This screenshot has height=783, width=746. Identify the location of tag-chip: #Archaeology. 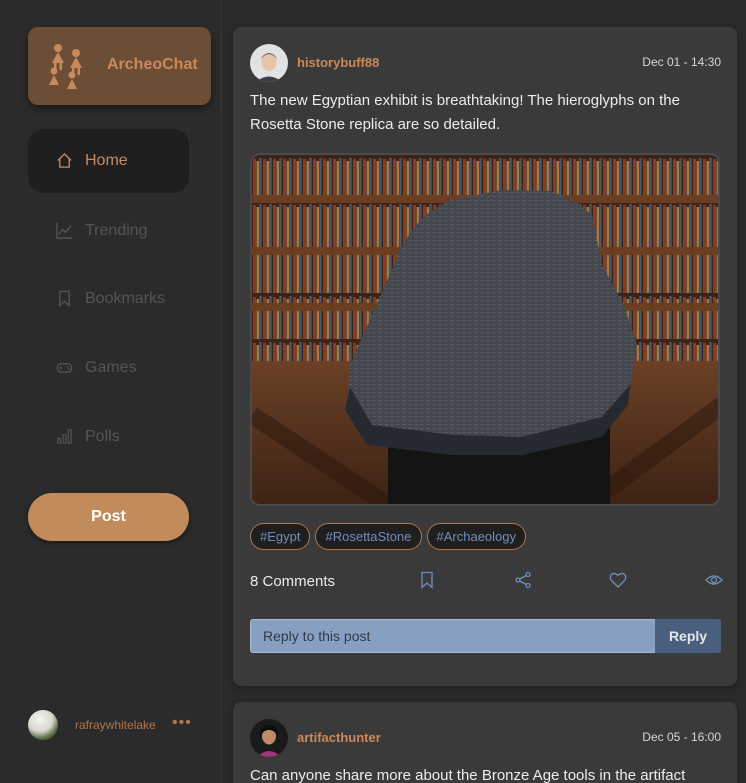
(476, 536).